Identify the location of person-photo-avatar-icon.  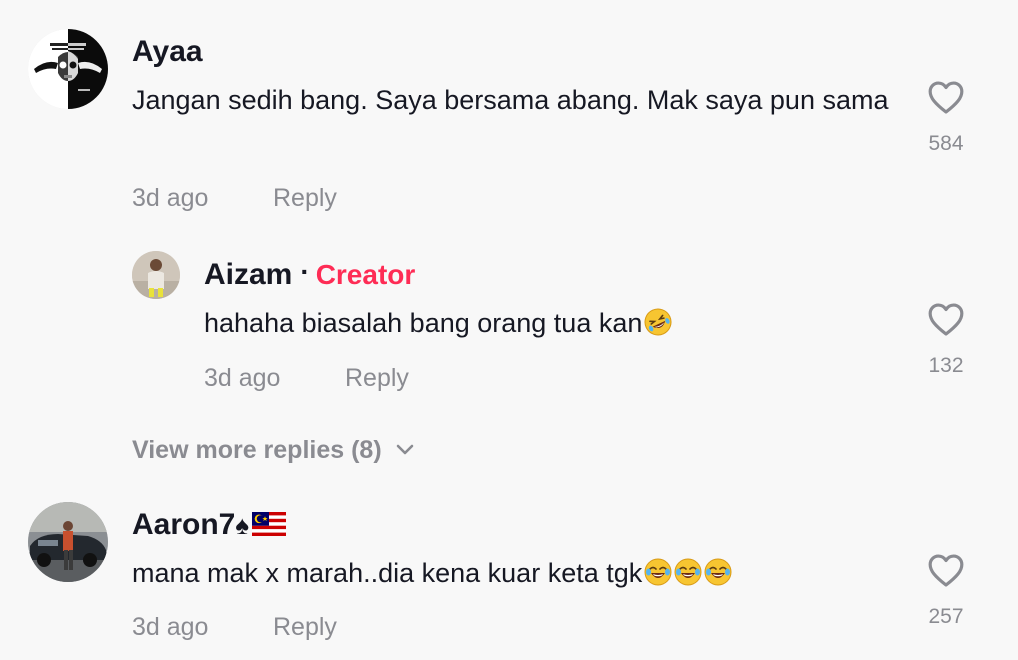
(156, 275).